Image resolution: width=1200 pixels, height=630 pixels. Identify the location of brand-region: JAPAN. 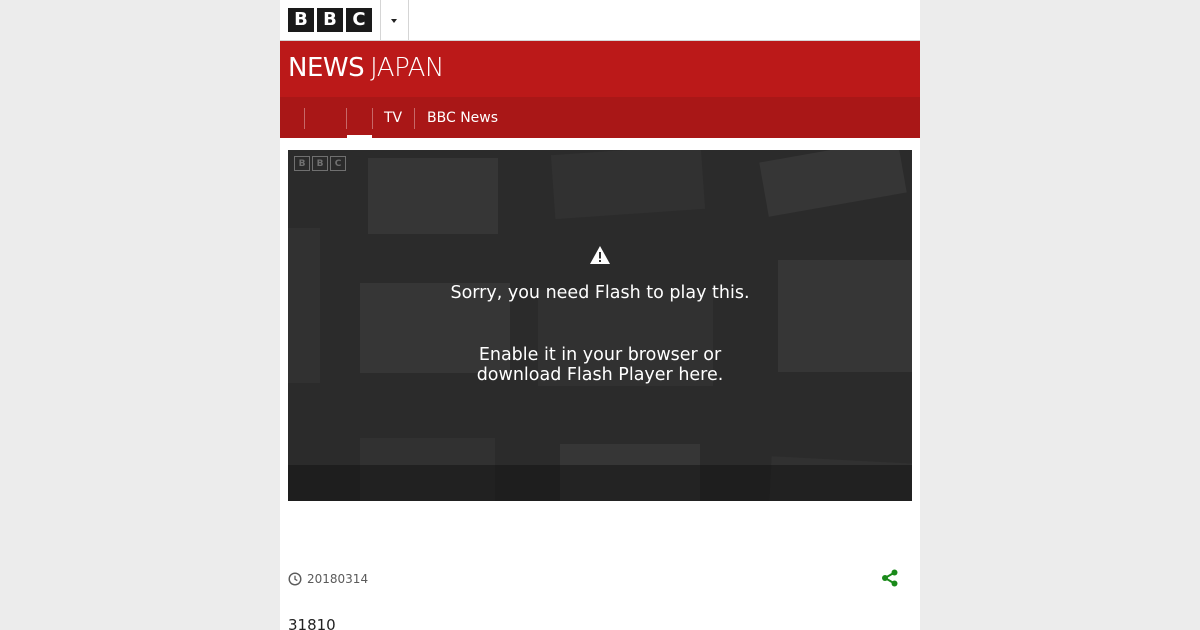
(407, 68).